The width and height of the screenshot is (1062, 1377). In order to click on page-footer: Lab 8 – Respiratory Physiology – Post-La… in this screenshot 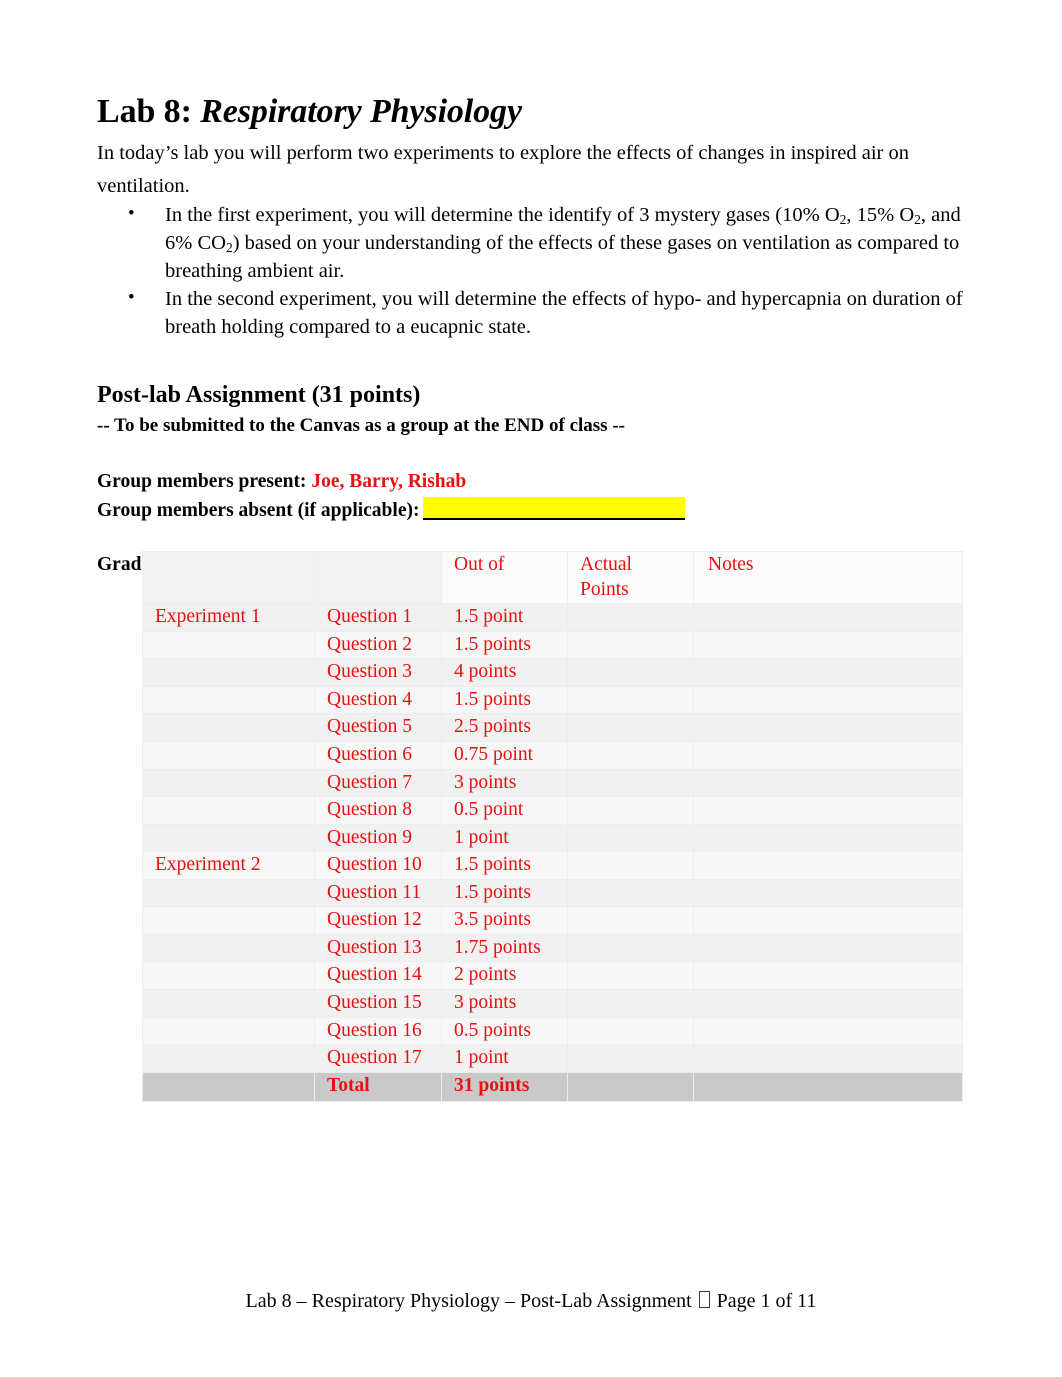, I will do `click(531, 1301)`.